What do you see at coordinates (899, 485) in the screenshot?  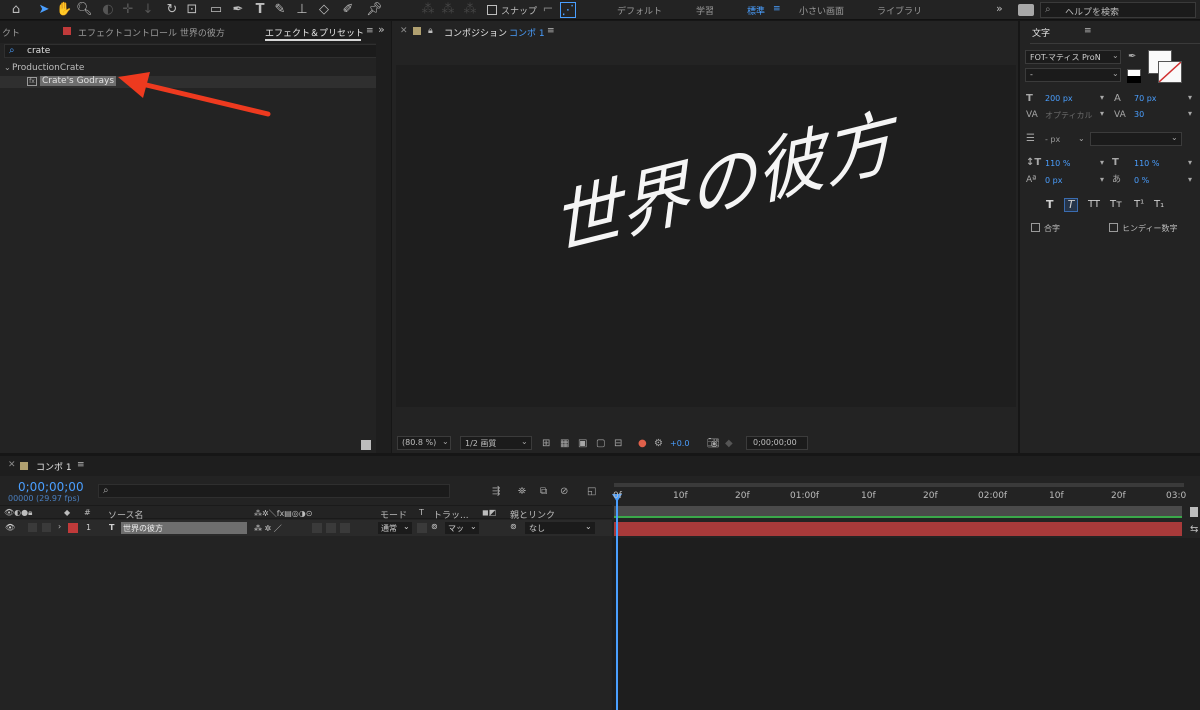 I see `work-area-bar` at bounding box center [899, 485].